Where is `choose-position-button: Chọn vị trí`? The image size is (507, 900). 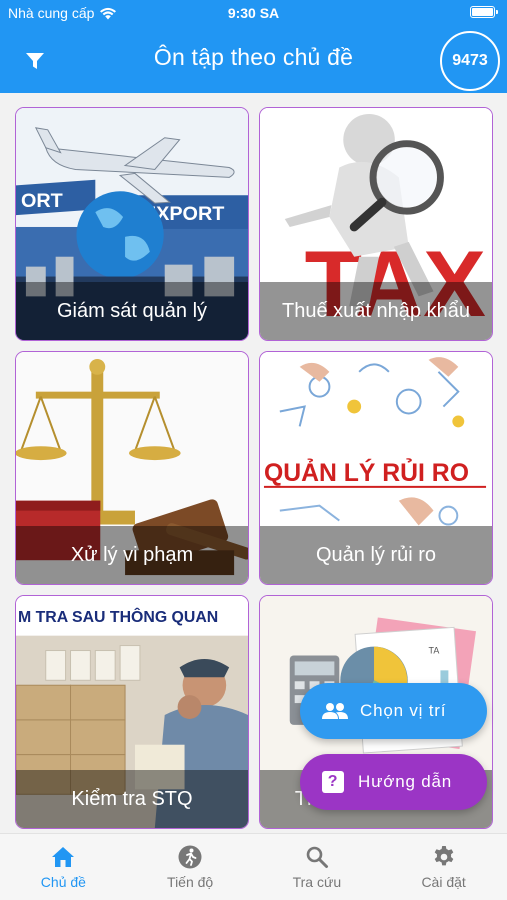 choose-position-button: Chọn vị trí is located at coordinates (393, 711).